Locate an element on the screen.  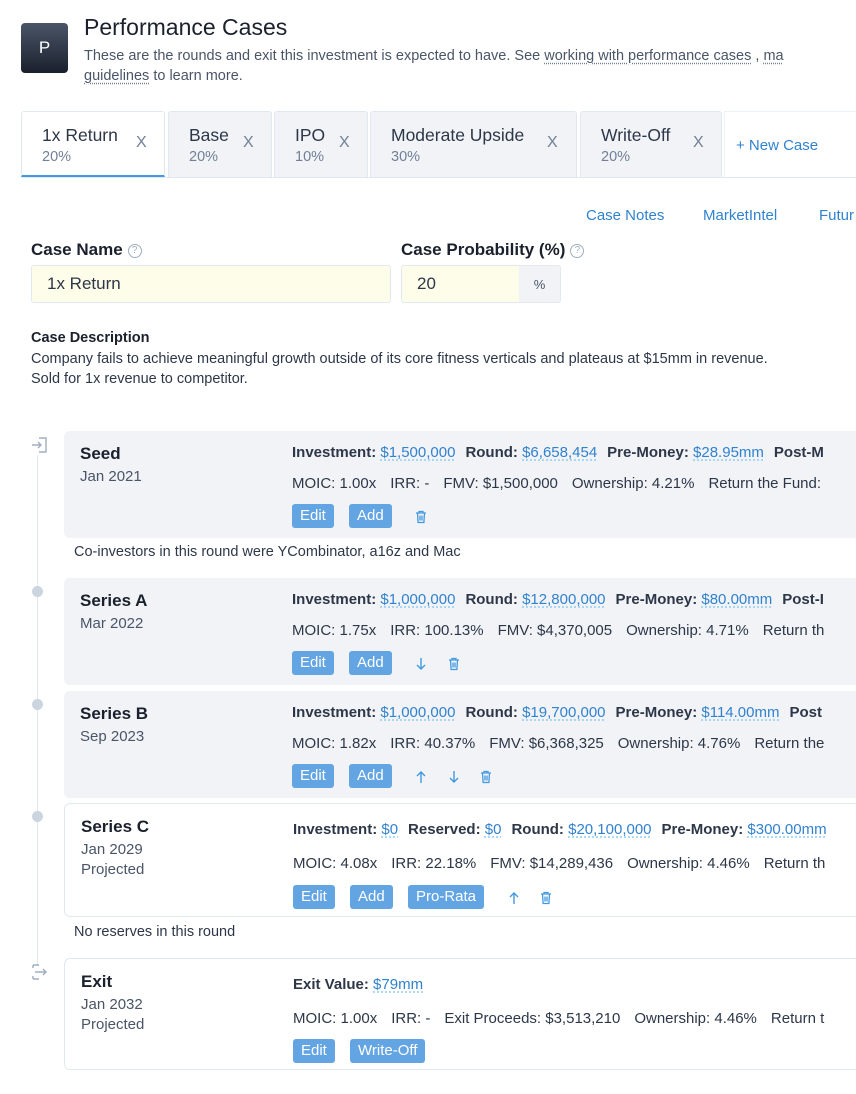
irr: IRR: 100.13% is located at coordinates (437, 630).